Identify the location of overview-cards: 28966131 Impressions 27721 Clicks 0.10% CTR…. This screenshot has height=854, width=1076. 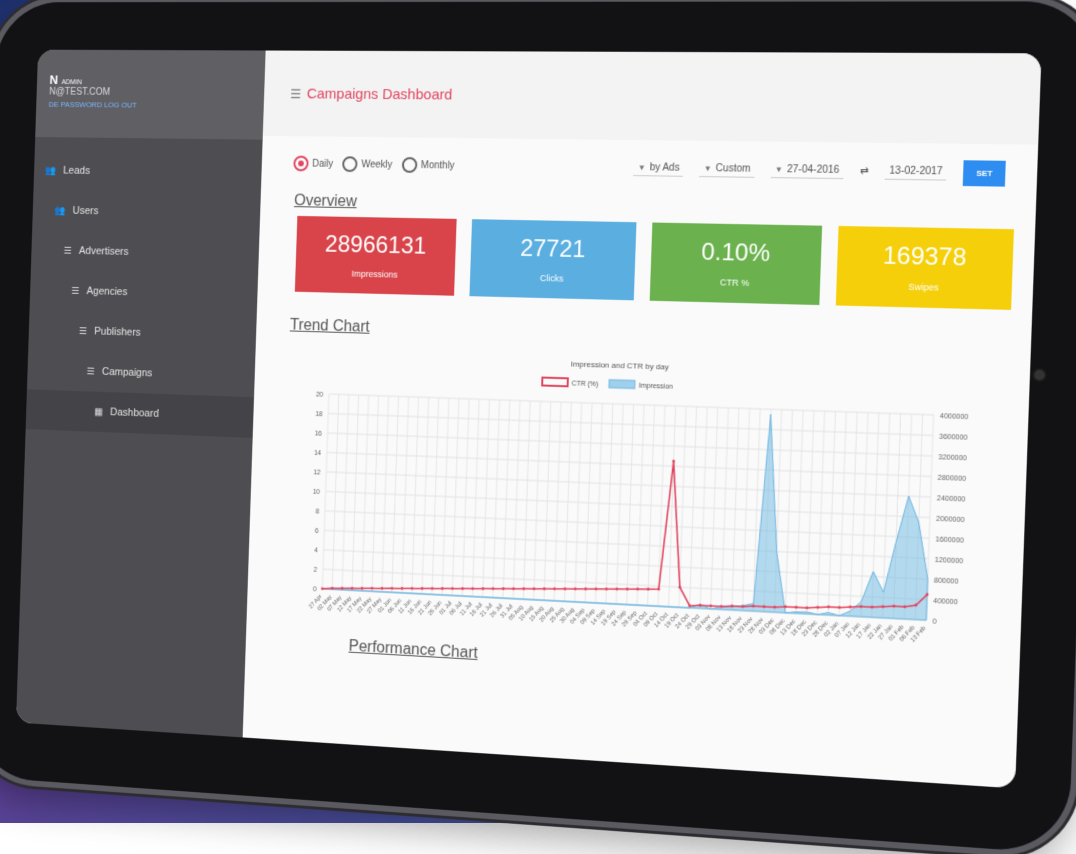
(664, 263).